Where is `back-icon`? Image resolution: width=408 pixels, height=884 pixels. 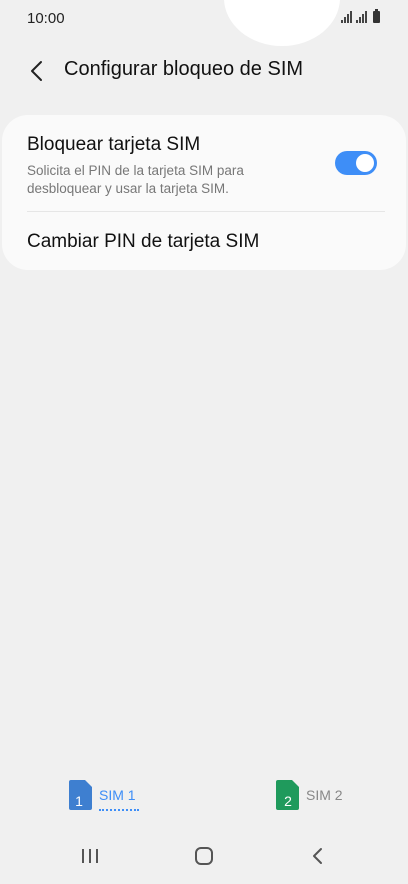
back-icon is located at coordinates (317, 856).